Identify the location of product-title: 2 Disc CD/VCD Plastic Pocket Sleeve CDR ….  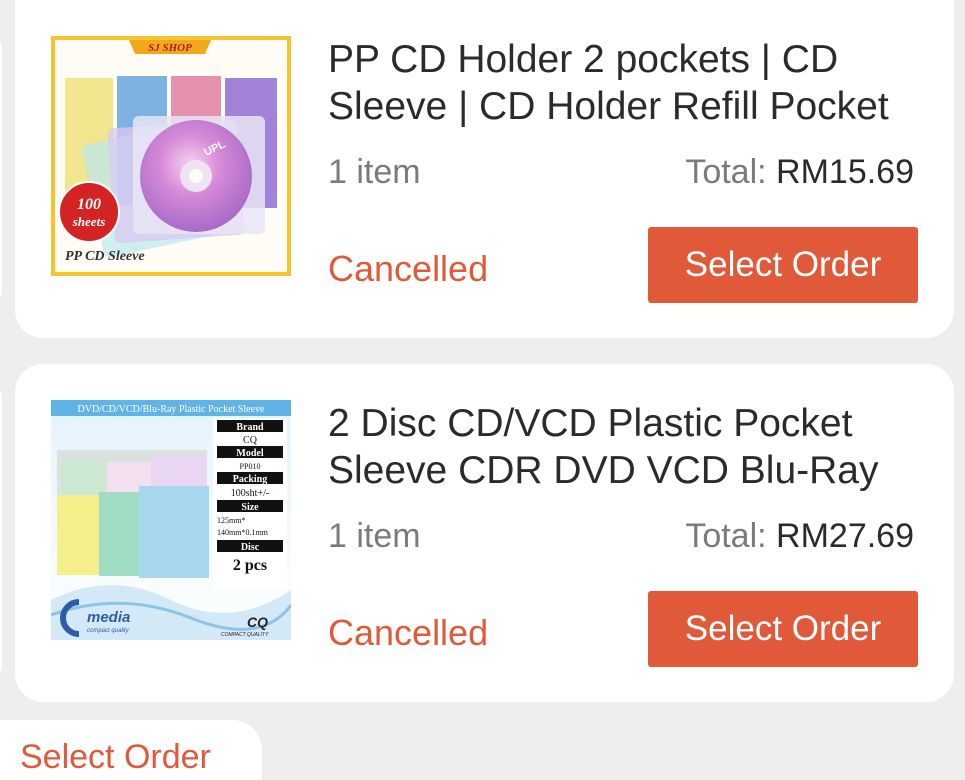
(628, 447).